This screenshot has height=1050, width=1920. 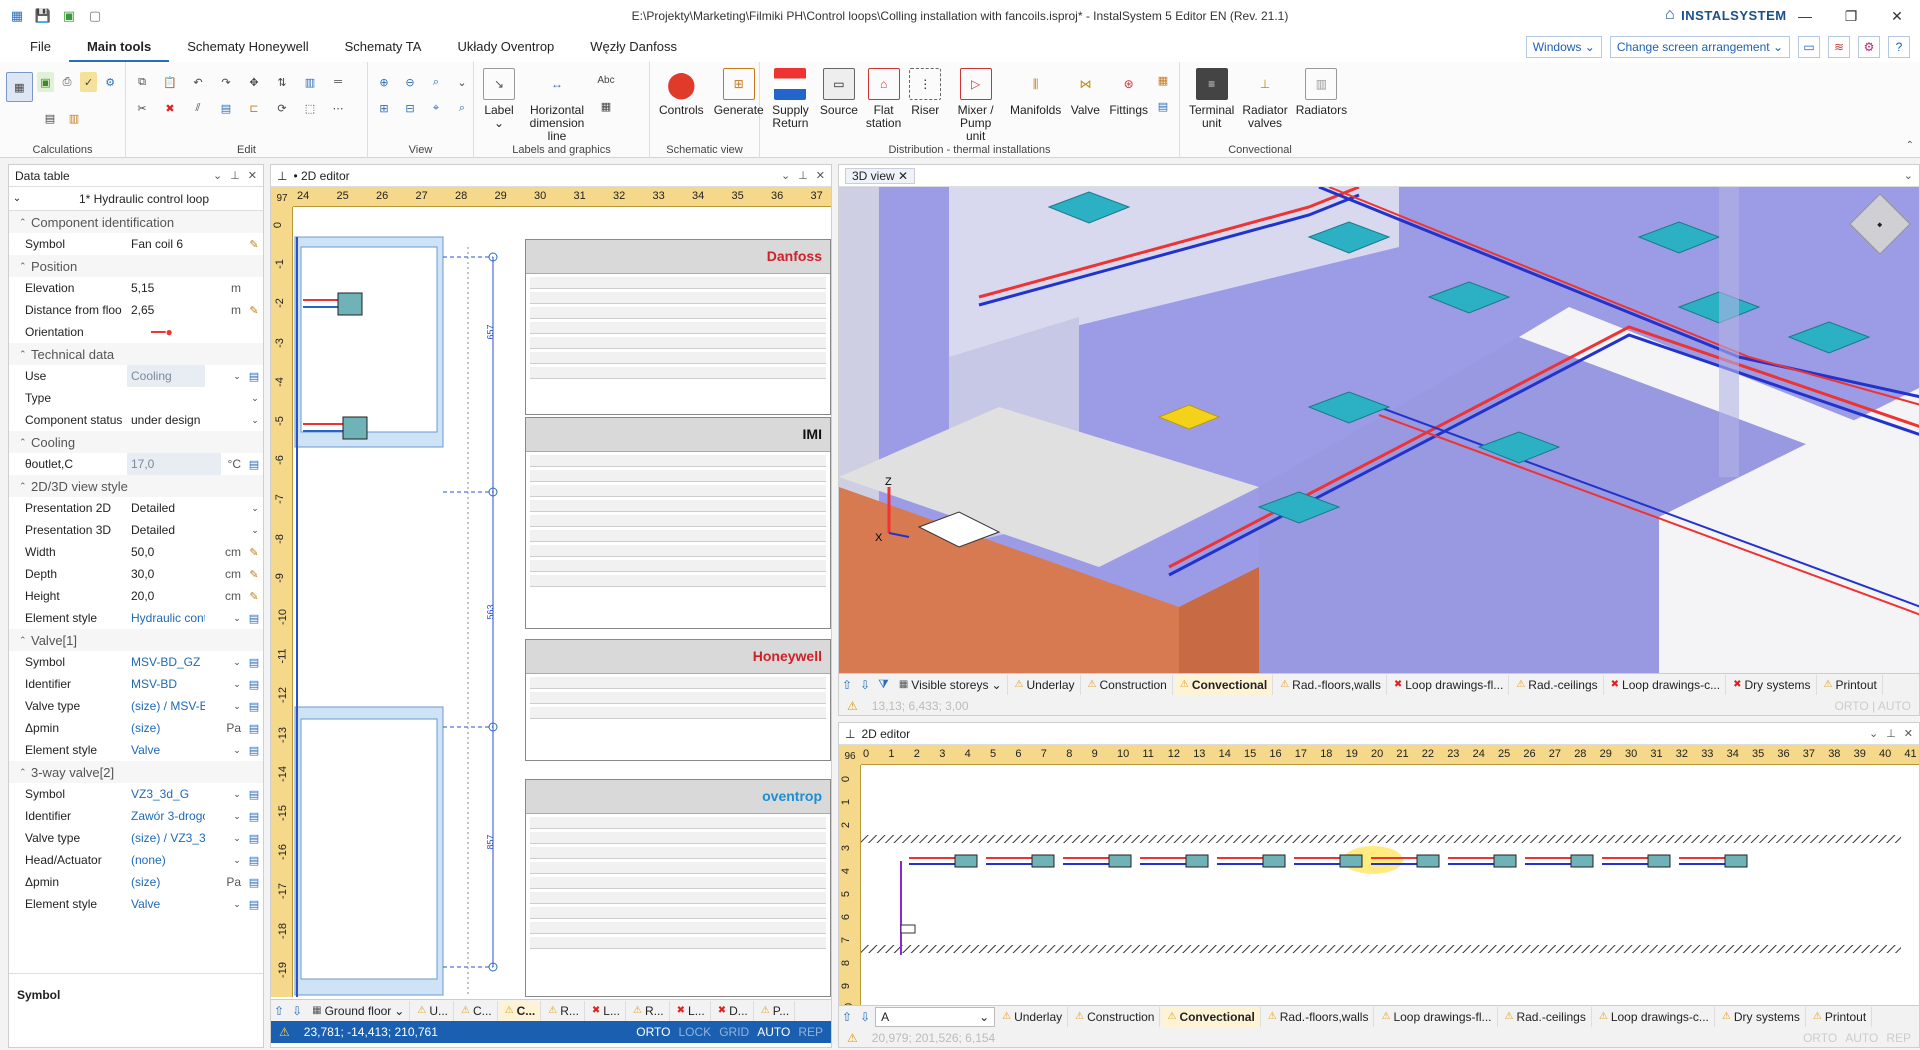 What do you see at coordinates (136, 552) in the screenshot?
I see `property-row: Width 50,0 cm ✎` at bounding box center [136, 552].